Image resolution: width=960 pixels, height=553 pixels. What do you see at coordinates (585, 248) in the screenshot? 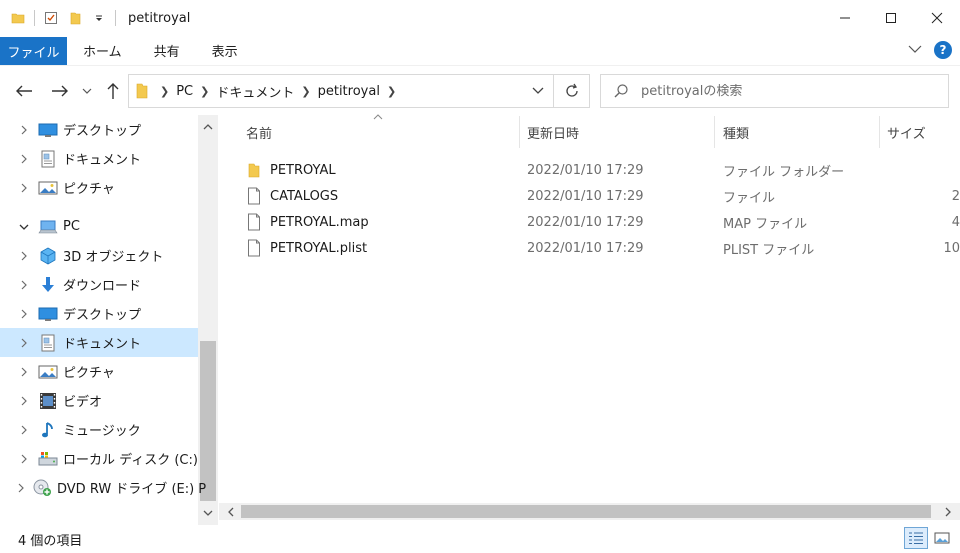
I see `file-date: 2022/01/10 17:29` at bounding box center [585, 248].